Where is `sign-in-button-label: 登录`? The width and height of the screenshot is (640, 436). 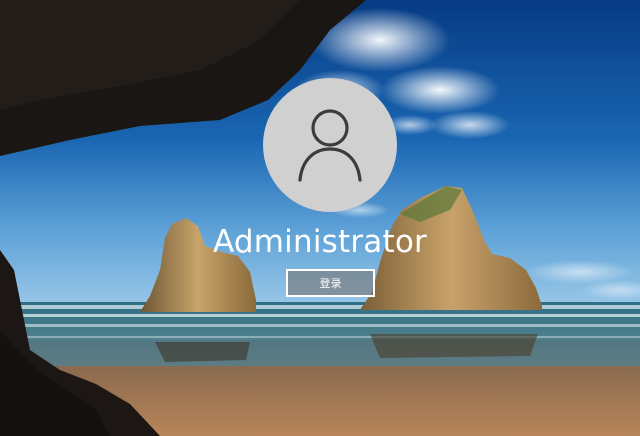
sign-in-button-label: 登录 is located at coordinates (330, 283).